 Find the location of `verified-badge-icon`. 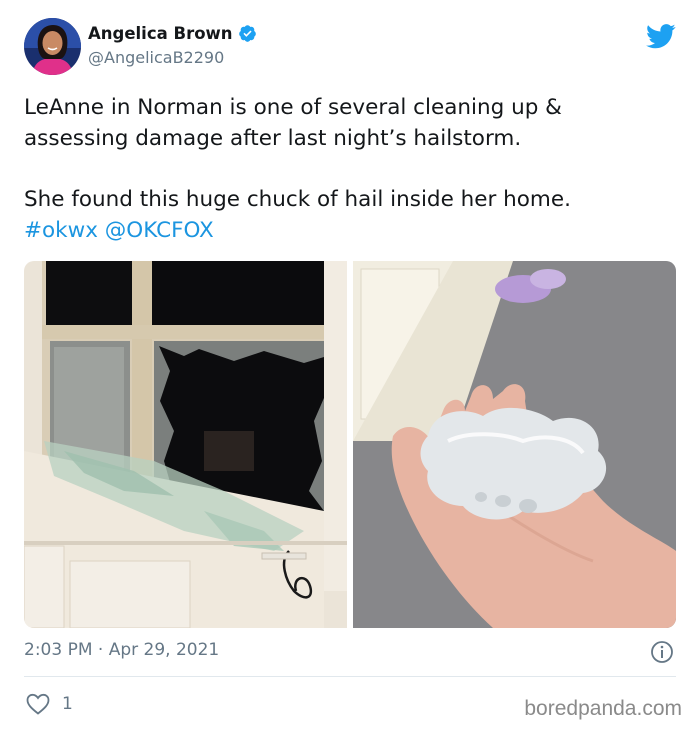

verified-badge-icon is located at coordinates (247, 33).